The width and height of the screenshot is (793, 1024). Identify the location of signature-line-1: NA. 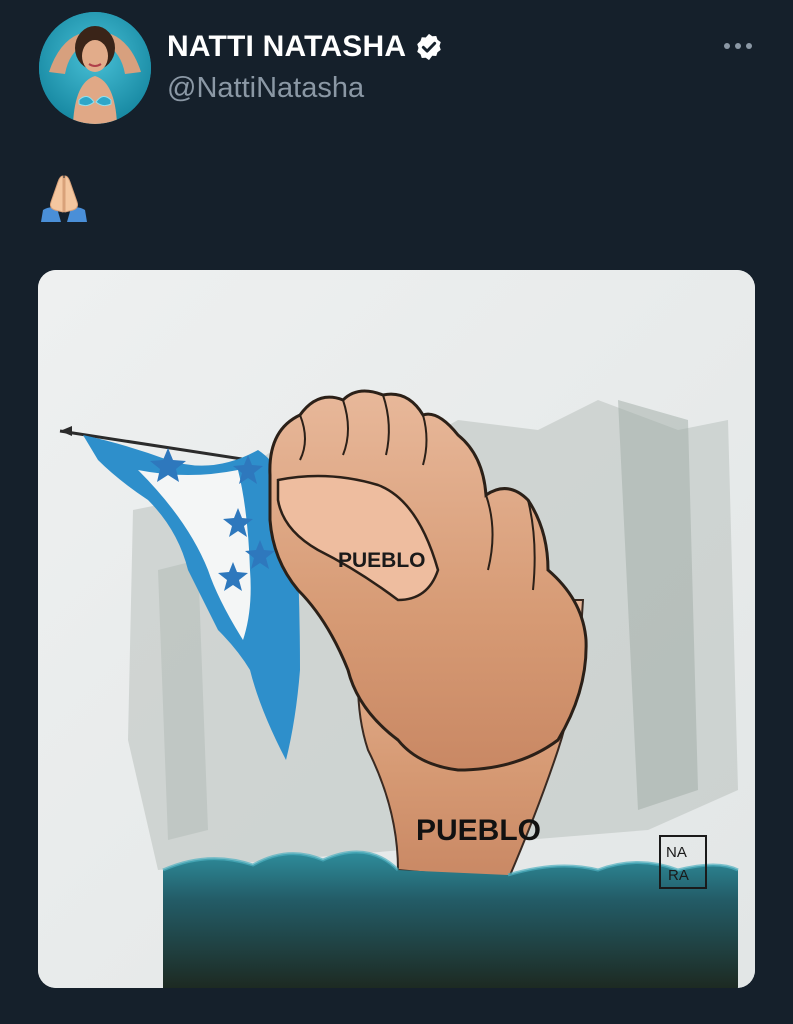
(676, 852).